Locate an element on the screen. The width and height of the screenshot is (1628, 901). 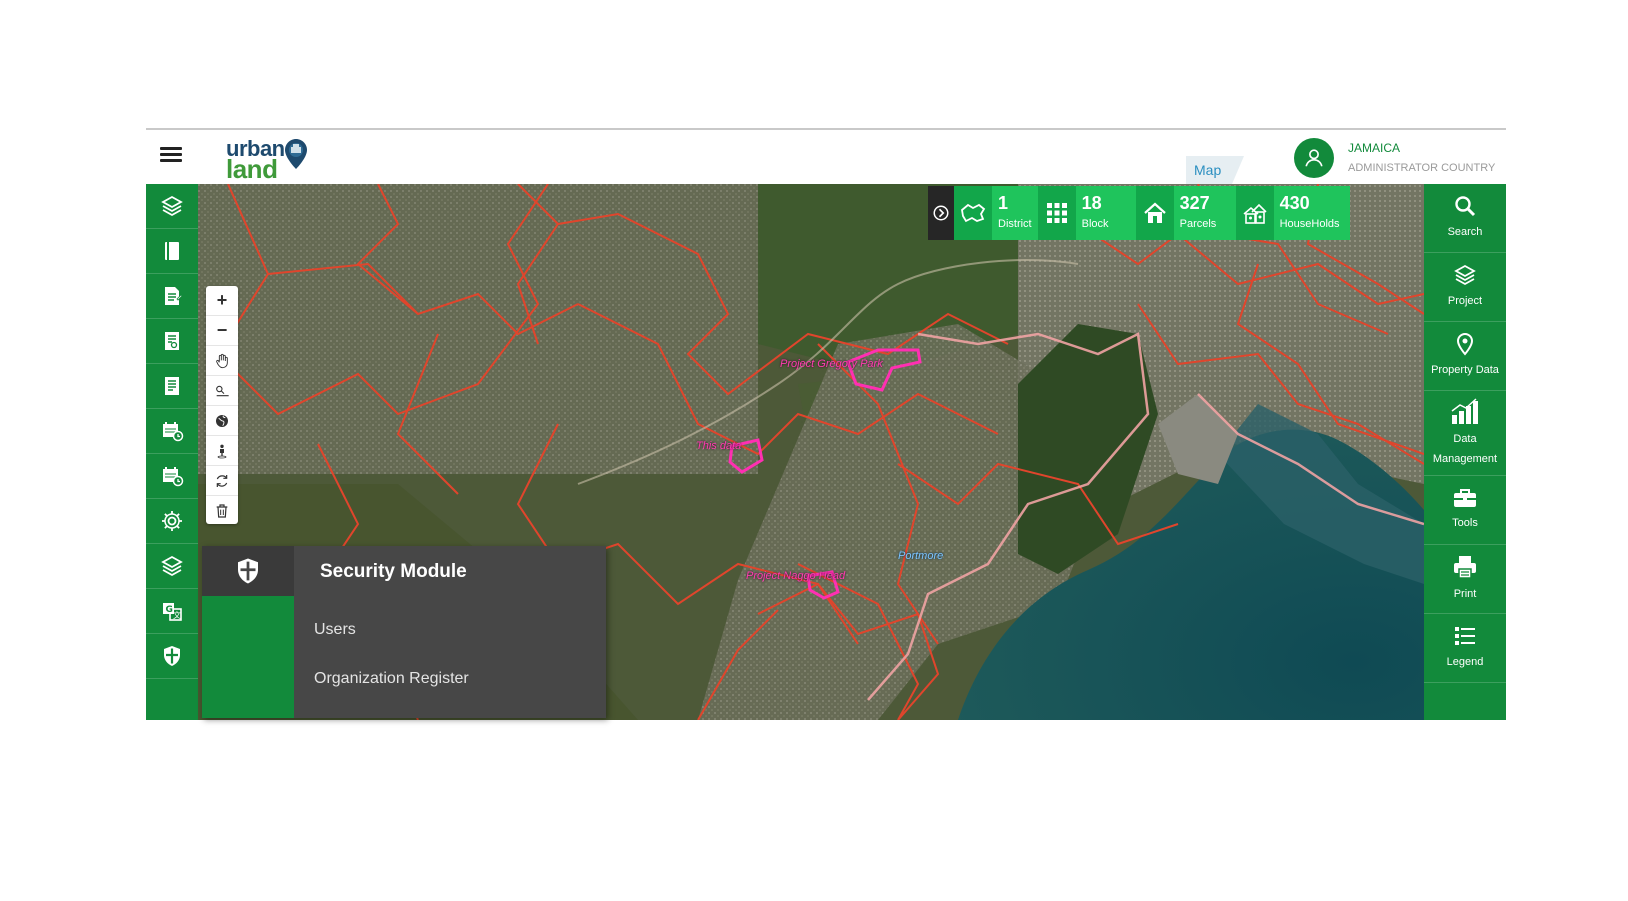
menu-item-organization-register: Organization Register is located at coordinates (391, 679).